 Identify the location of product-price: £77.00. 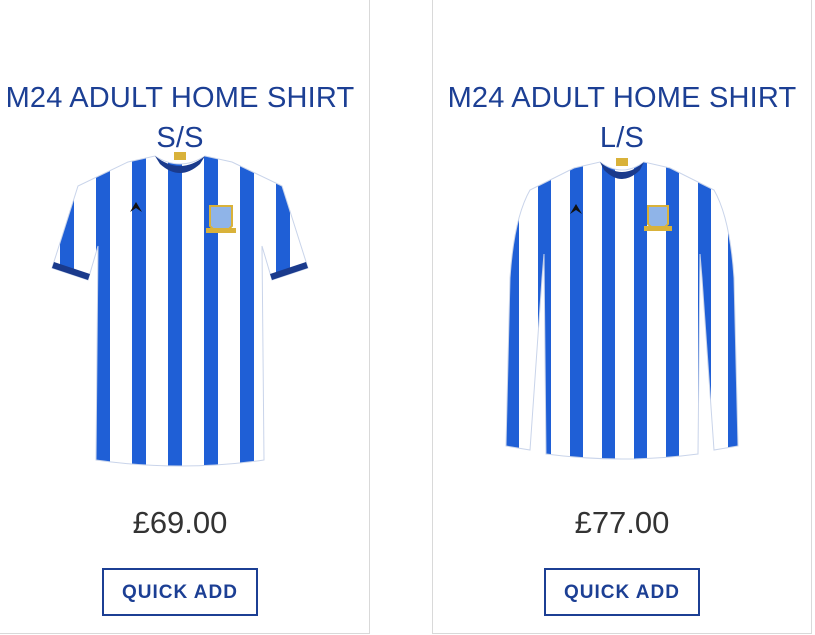
(622, 522).